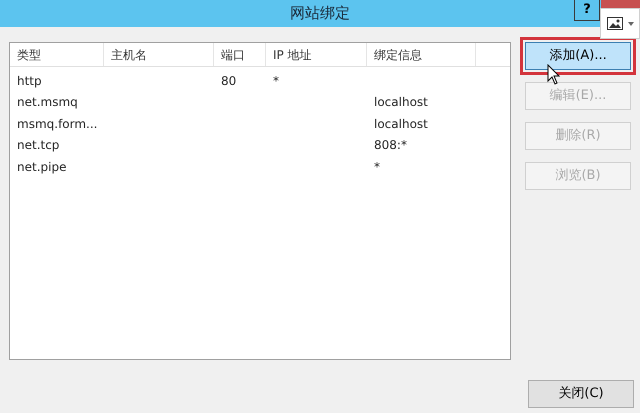 This screenshot has height=413, width=640. What do you see at coordinates (129, 55) in the screenshot?
I see `column-header: 主机名` at bounding box center [129, 55].